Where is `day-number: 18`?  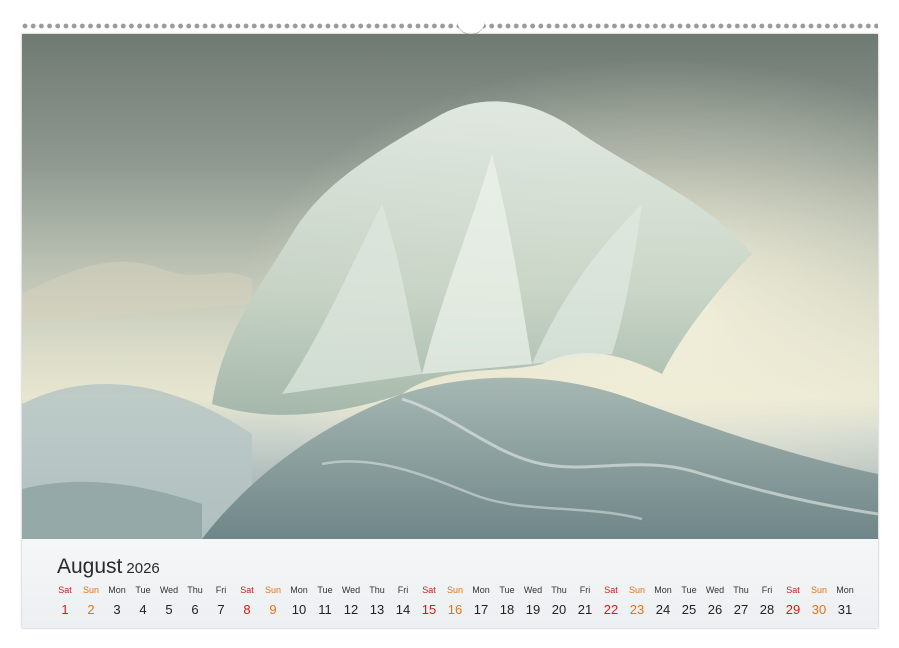 day-number: 18 is located at coordinates (507, 609).